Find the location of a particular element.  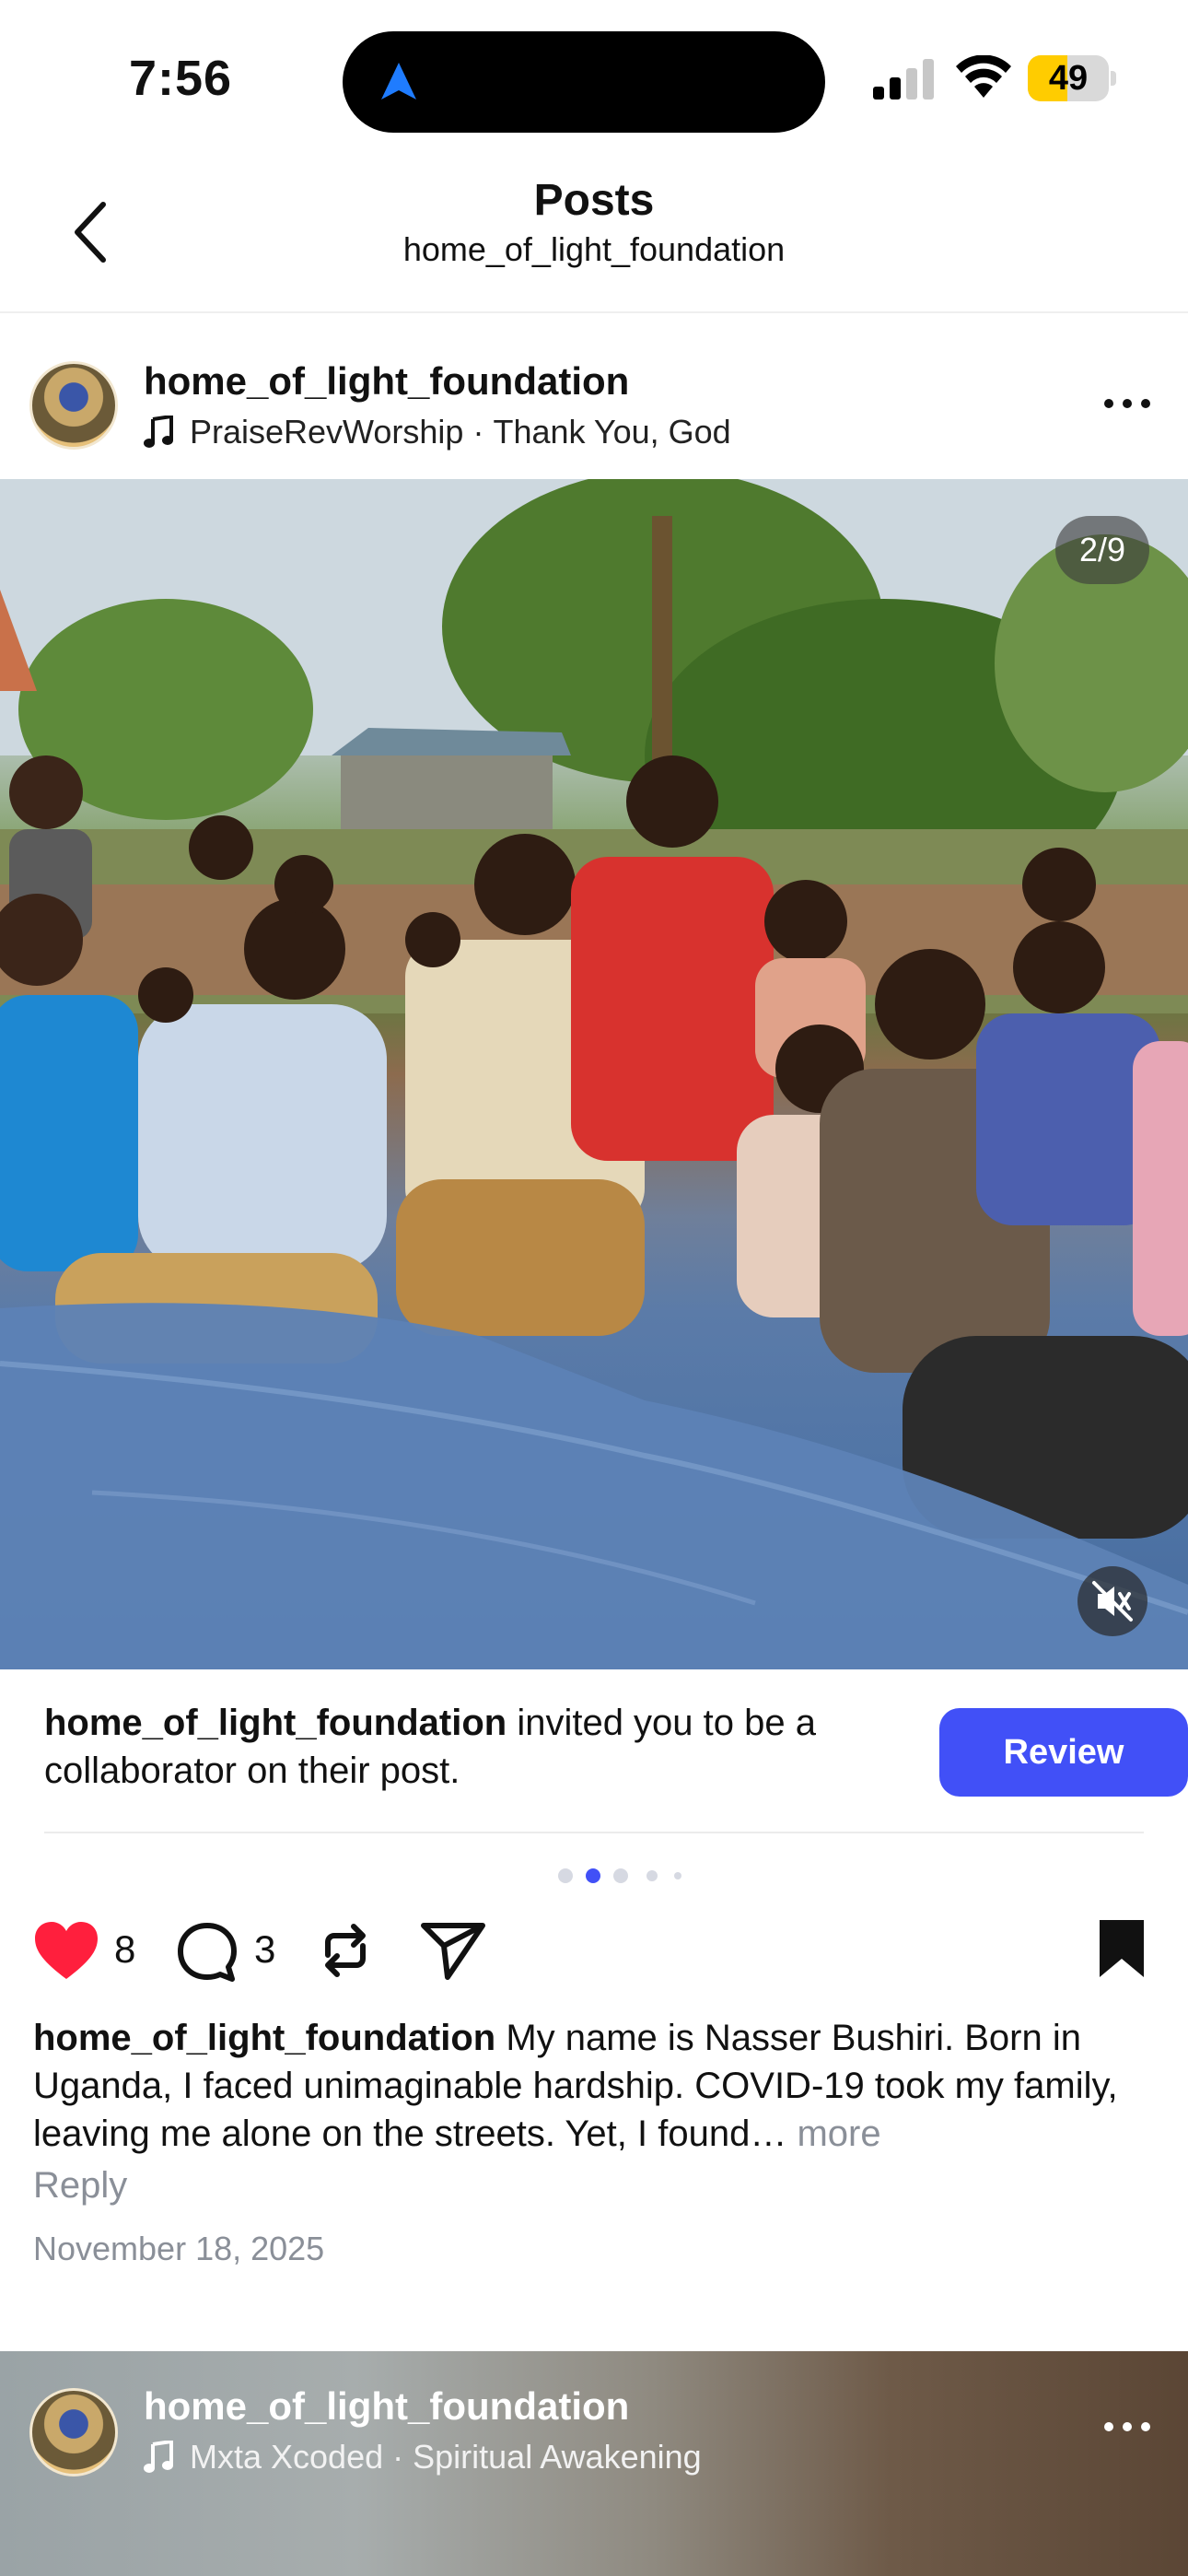

repost-icon is located at coordinates (345, 1950).